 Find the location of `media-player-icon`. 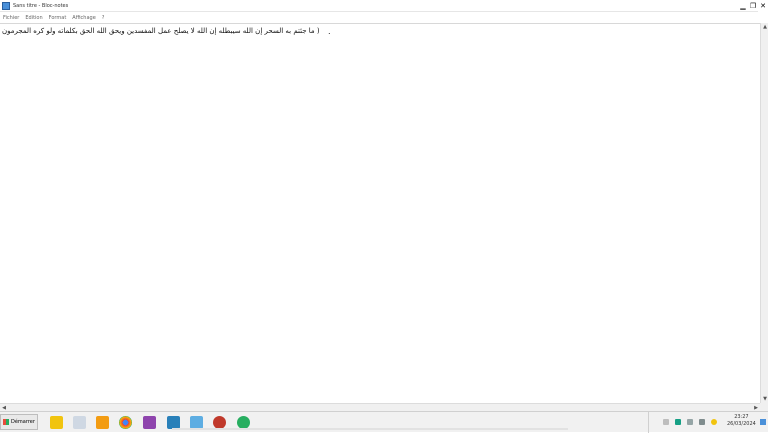

media-player-icon is located at coordinates (102, 422).